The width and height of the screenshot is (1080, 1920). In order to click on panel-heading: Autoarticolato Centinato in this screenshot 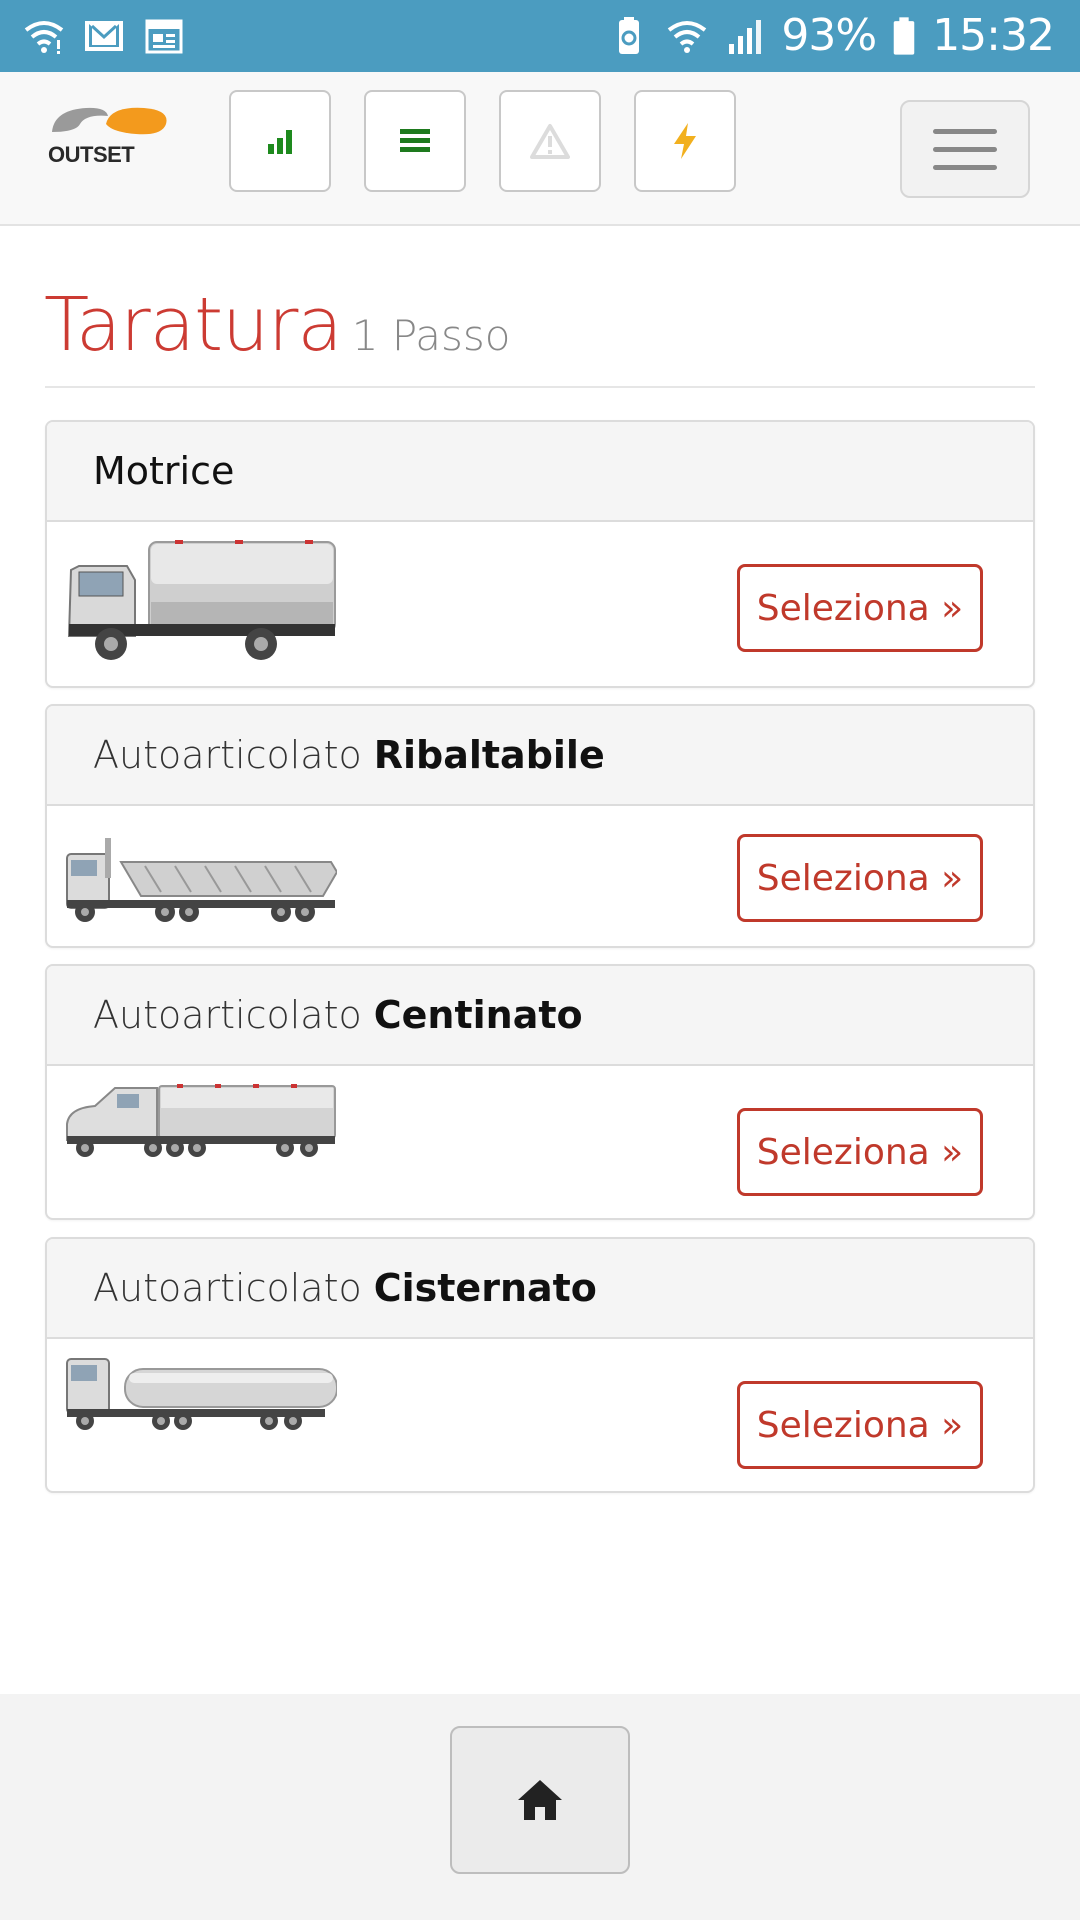, I will do `click(540, 1016)`.